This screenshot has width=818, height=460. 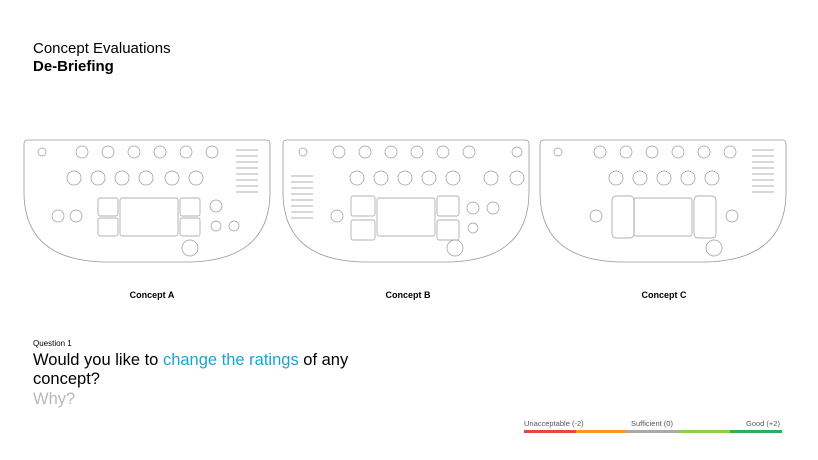 What do you see at coordinates (408, 295) in the screenshot?
I see `concept-b-label: Concept B` at bounding box center [408, 295].